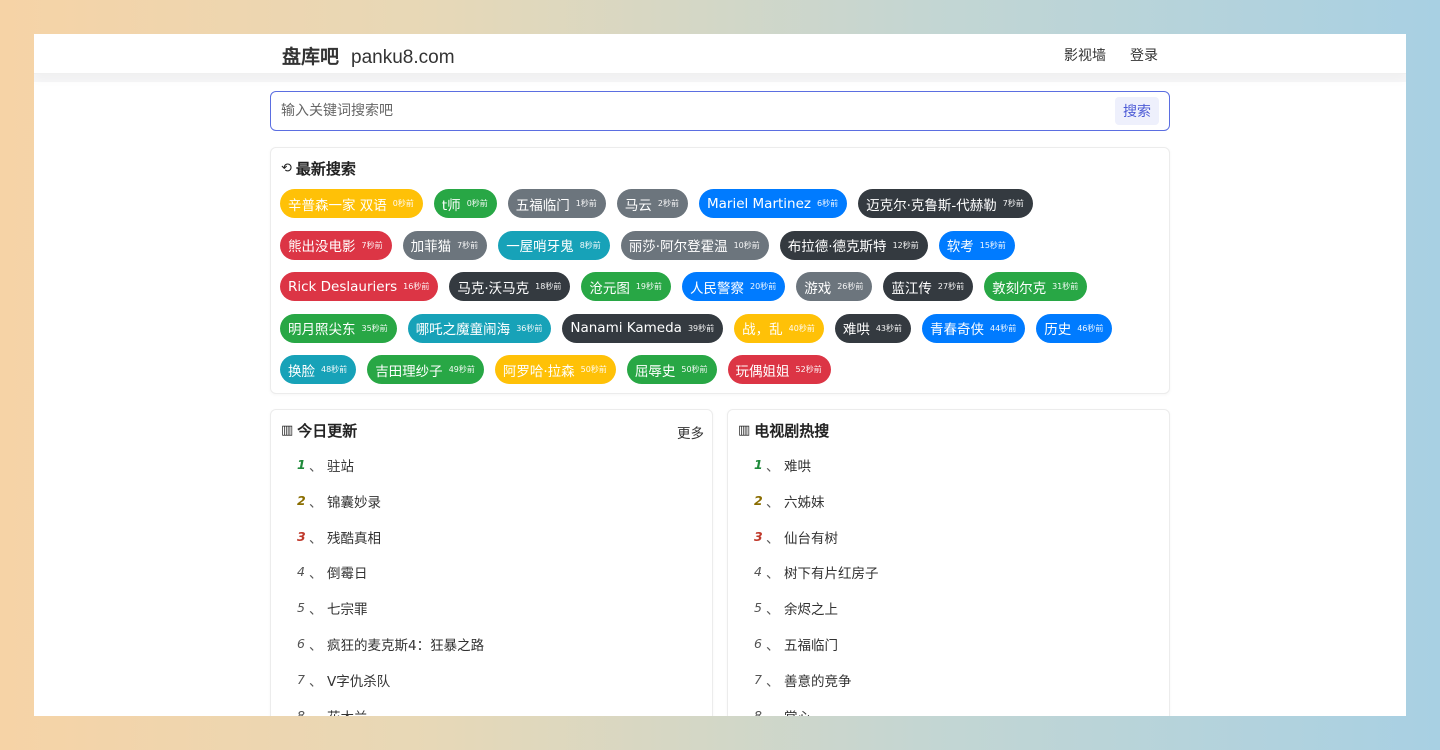 The width and height of the screenshot is (1440, 750). What do you see at coordinates (691, 111) in the screenshot?
I see `search-input` at bounding box center [691, 111].